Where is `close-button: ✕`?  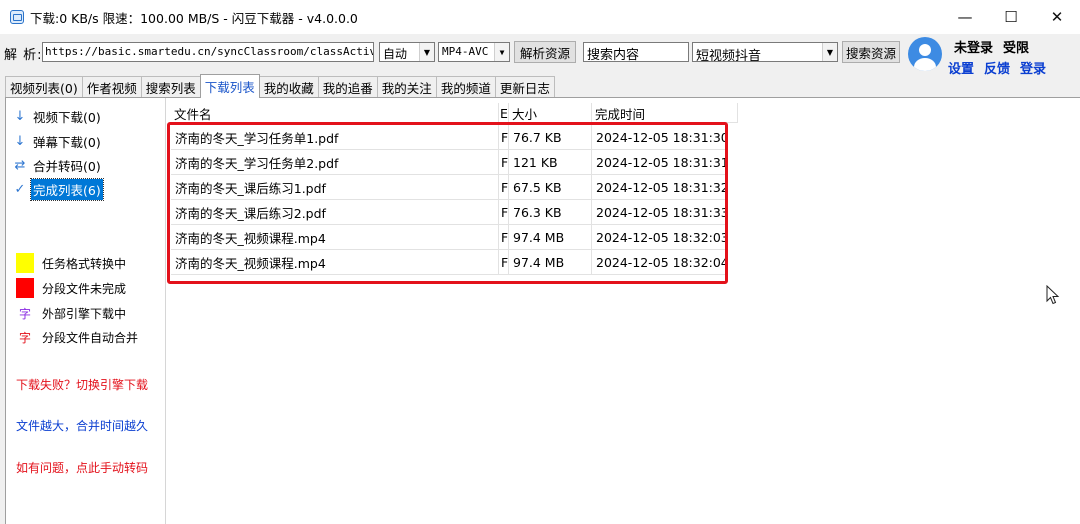 close-button: ✕ is located at coordinates (1057, 17).